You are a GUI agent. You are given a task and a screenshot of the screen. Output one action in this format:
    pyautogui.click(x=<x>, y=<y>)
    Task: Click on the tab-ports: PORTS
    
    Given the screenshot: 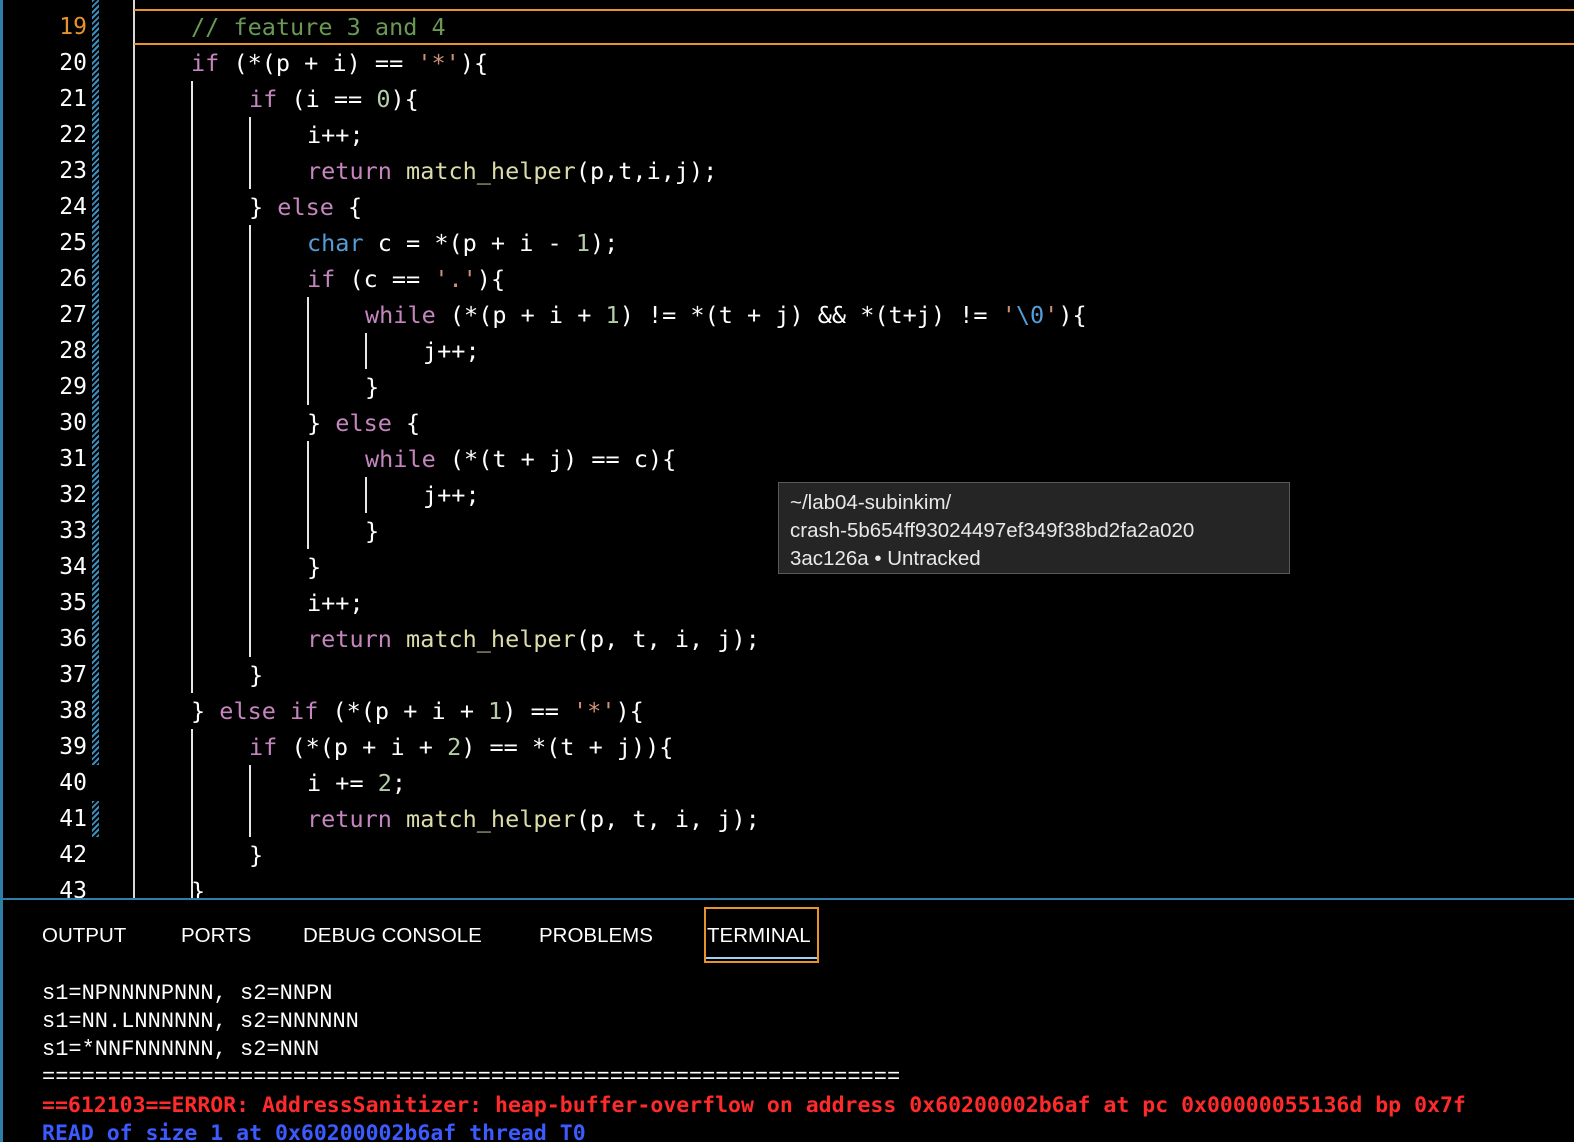 What is the action you would take?
    pyautogui.click(x=216, y=936)
    